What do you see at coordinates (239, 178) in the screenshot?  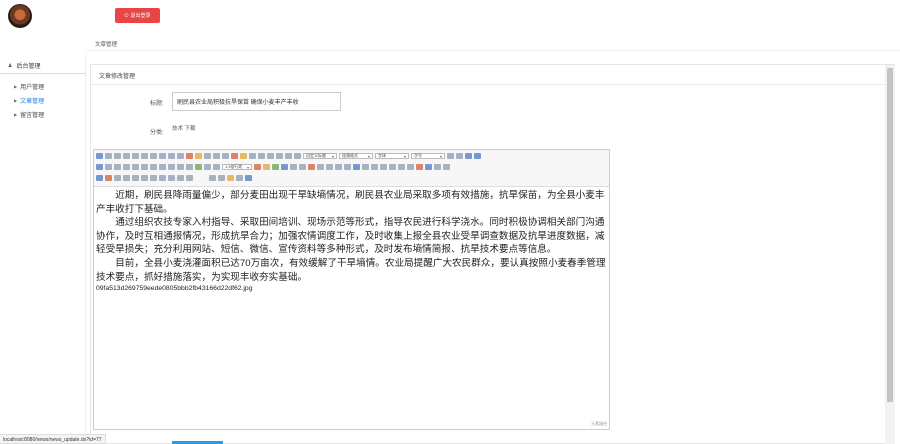 I see `charts-icon` at bounding box center [239, 178].